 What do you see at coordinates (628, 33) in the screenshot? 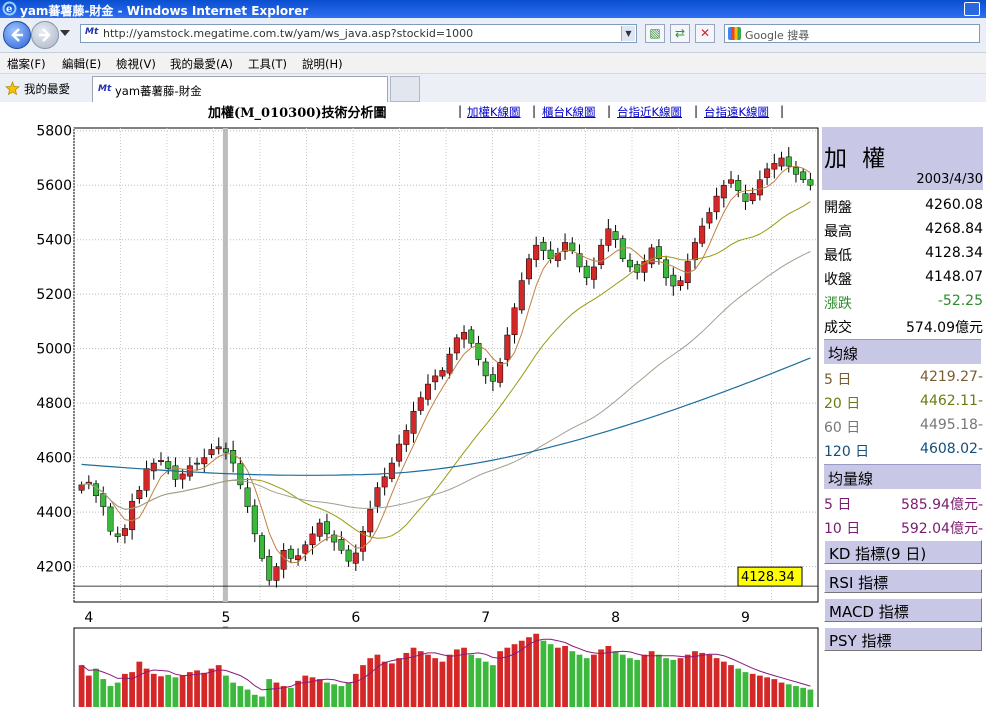
I see `address-dropdown-icon: ▼` at bounding box center [628, 33].